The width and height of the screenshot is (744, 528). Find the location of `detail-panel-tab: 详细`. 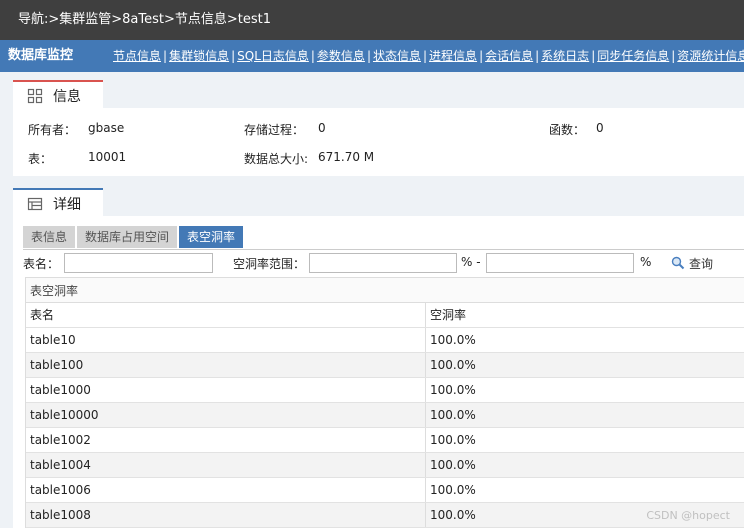

detail-panel-tab: 详细 is located at coordinates (58, 203).